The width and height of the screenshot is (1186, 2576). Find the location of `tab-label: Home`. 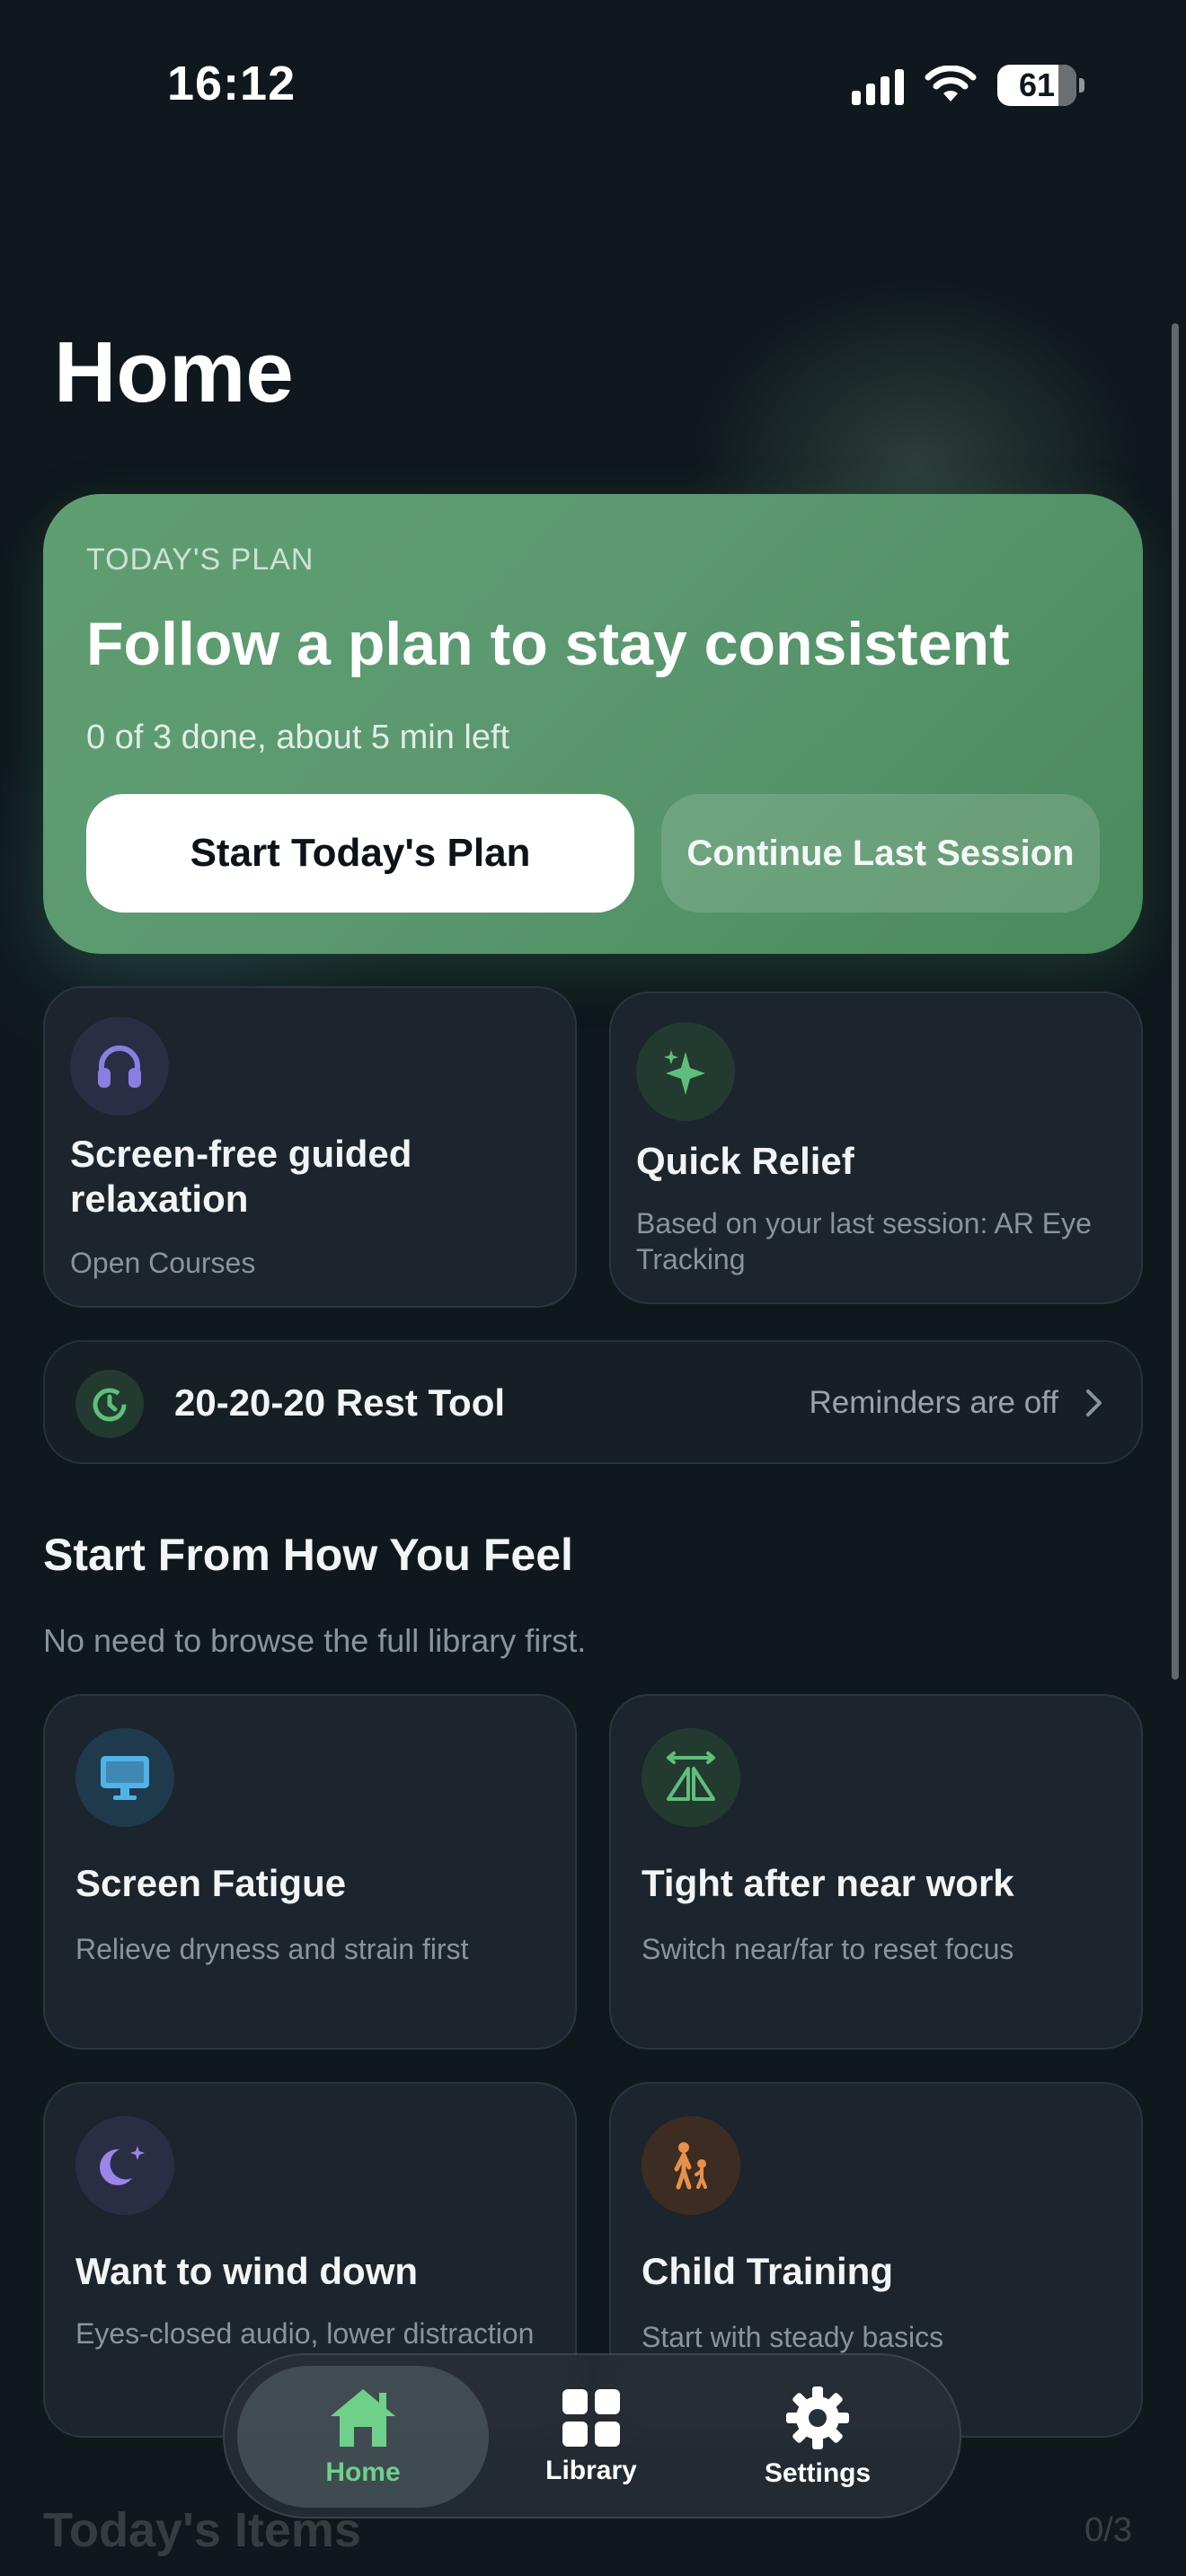

tab-label: Home is located at coordinates (363, 2472).